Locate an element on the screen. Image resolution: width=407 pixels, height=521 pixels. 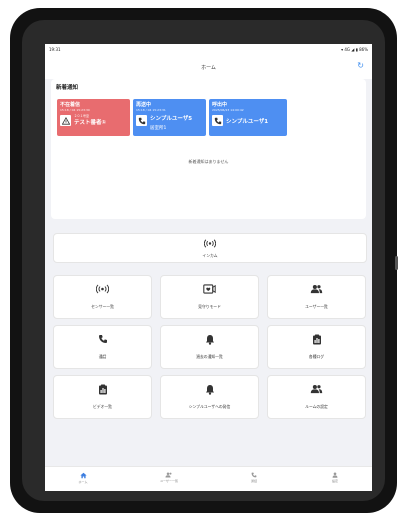
nav-call: 通話 is located at coordinates (254, 477).